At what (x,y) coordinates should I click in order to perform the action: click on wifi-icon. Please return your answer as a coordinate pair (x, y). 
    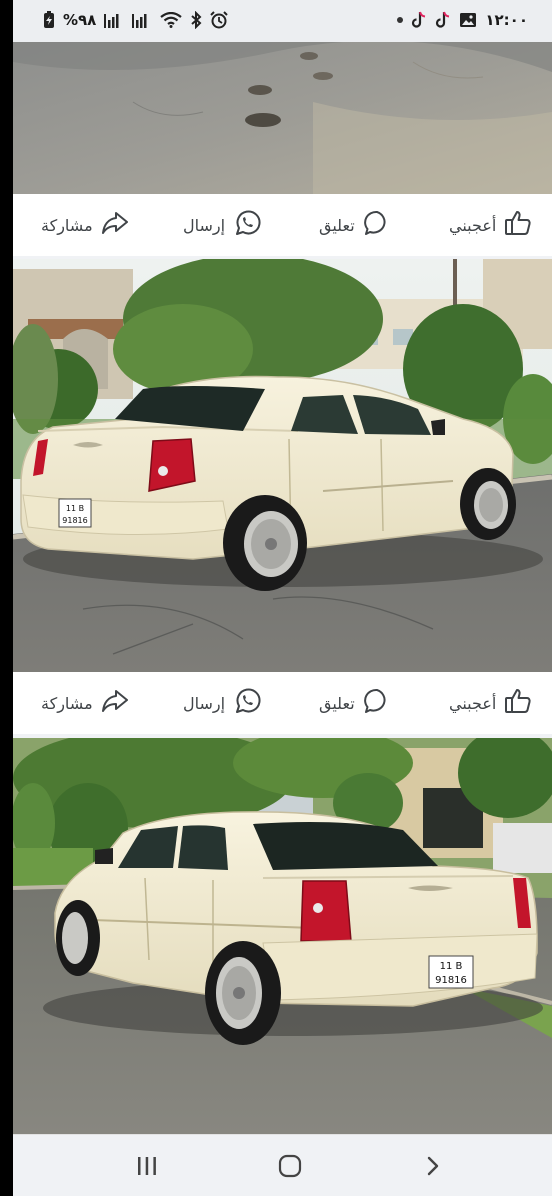
    Looking at the image, I should click on (171, 20).